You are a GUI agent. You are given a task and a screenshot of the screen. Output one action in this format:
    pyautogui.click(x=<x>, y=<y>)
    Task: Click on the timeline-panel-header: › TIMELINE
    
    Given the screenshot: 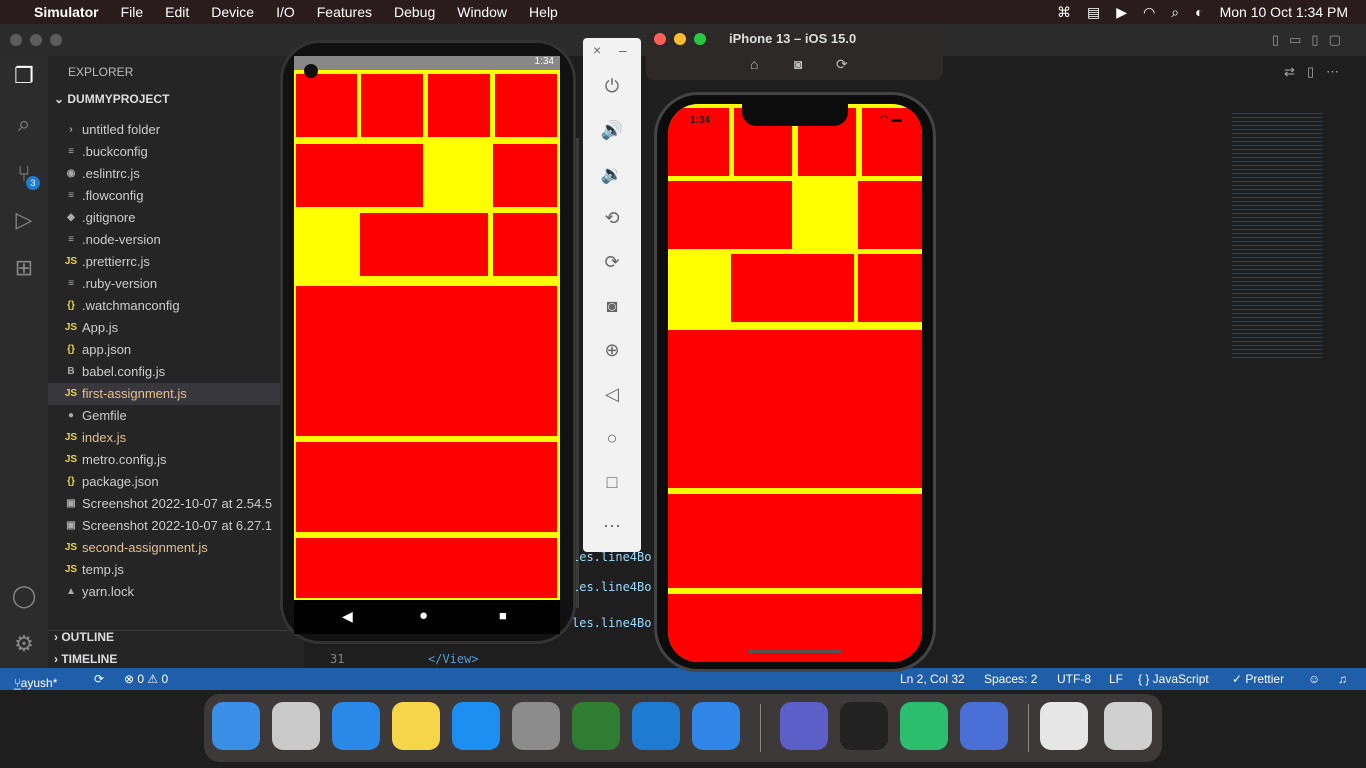 What is the action you would take?
    pyautogui.click(x=85, y=659)
    